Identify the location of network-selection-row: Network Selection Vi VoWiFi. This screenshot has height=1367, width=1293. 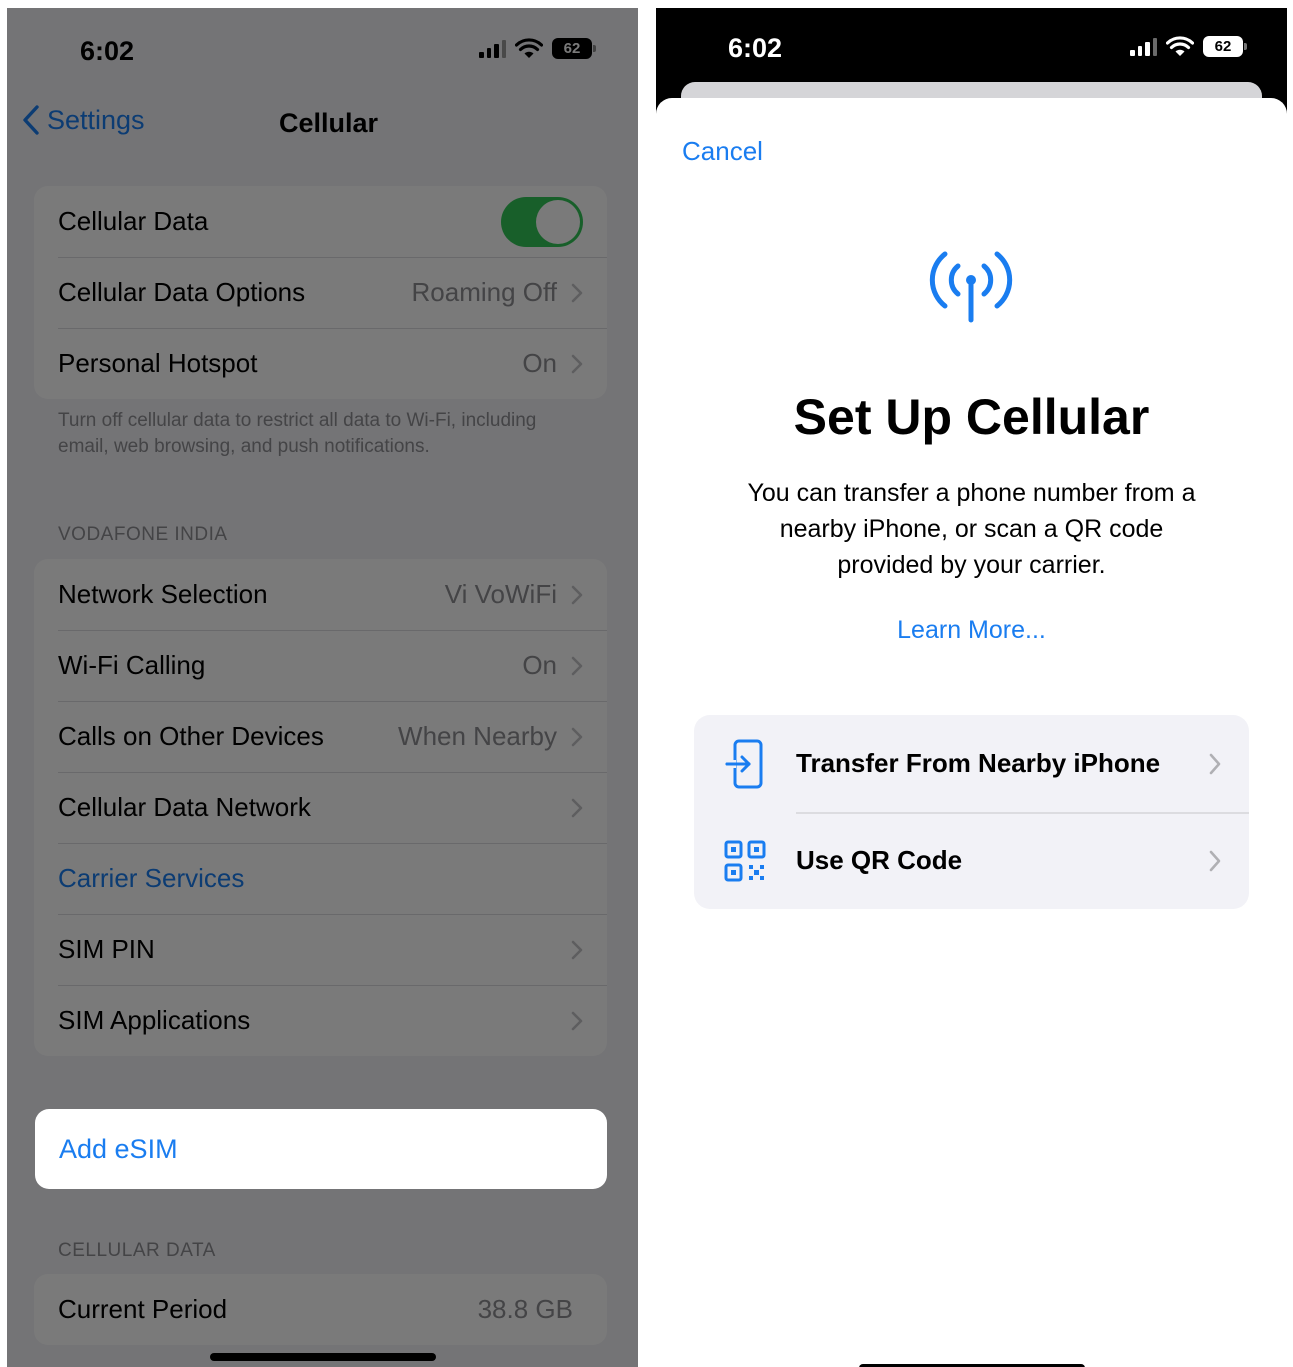
(320, 594).